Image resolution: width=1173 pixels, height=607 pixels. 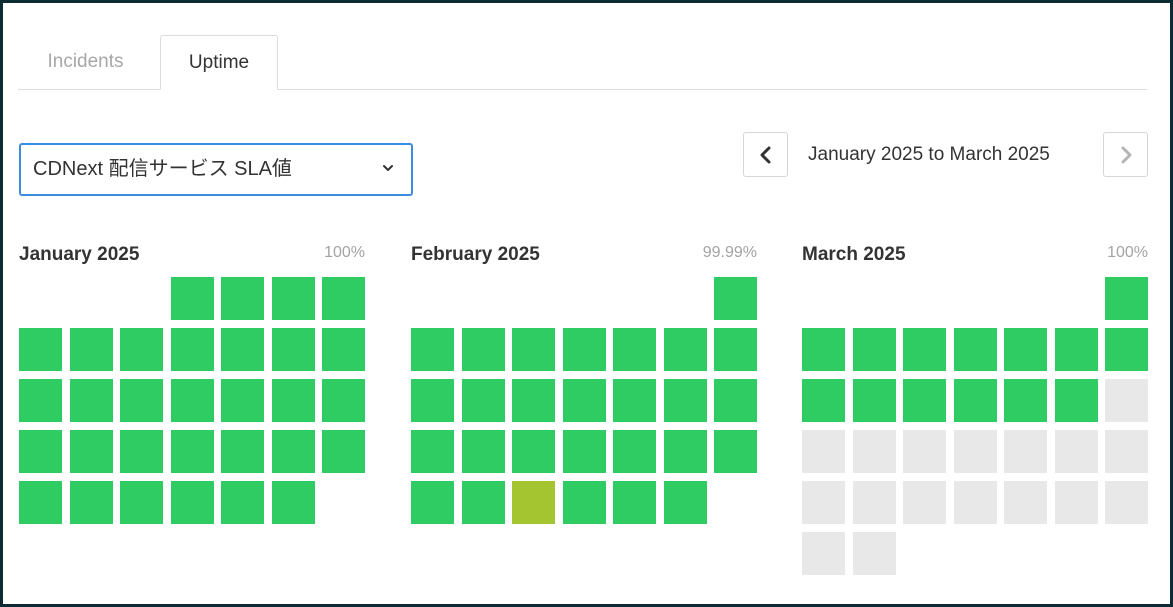 I want to click on component-select: CDNext 配信サービス SLA値, so click(x=216, y=169).